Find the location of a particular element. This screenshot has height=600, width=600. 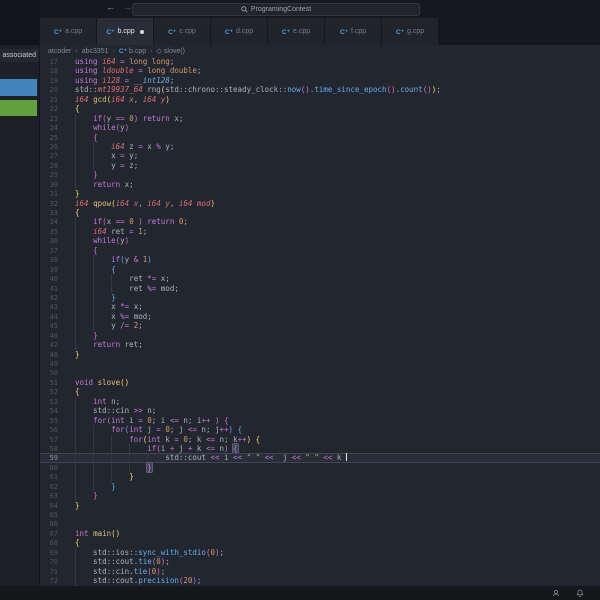

code-line: 71 std::cin.tie(0); is located at coordinates (320, 571).